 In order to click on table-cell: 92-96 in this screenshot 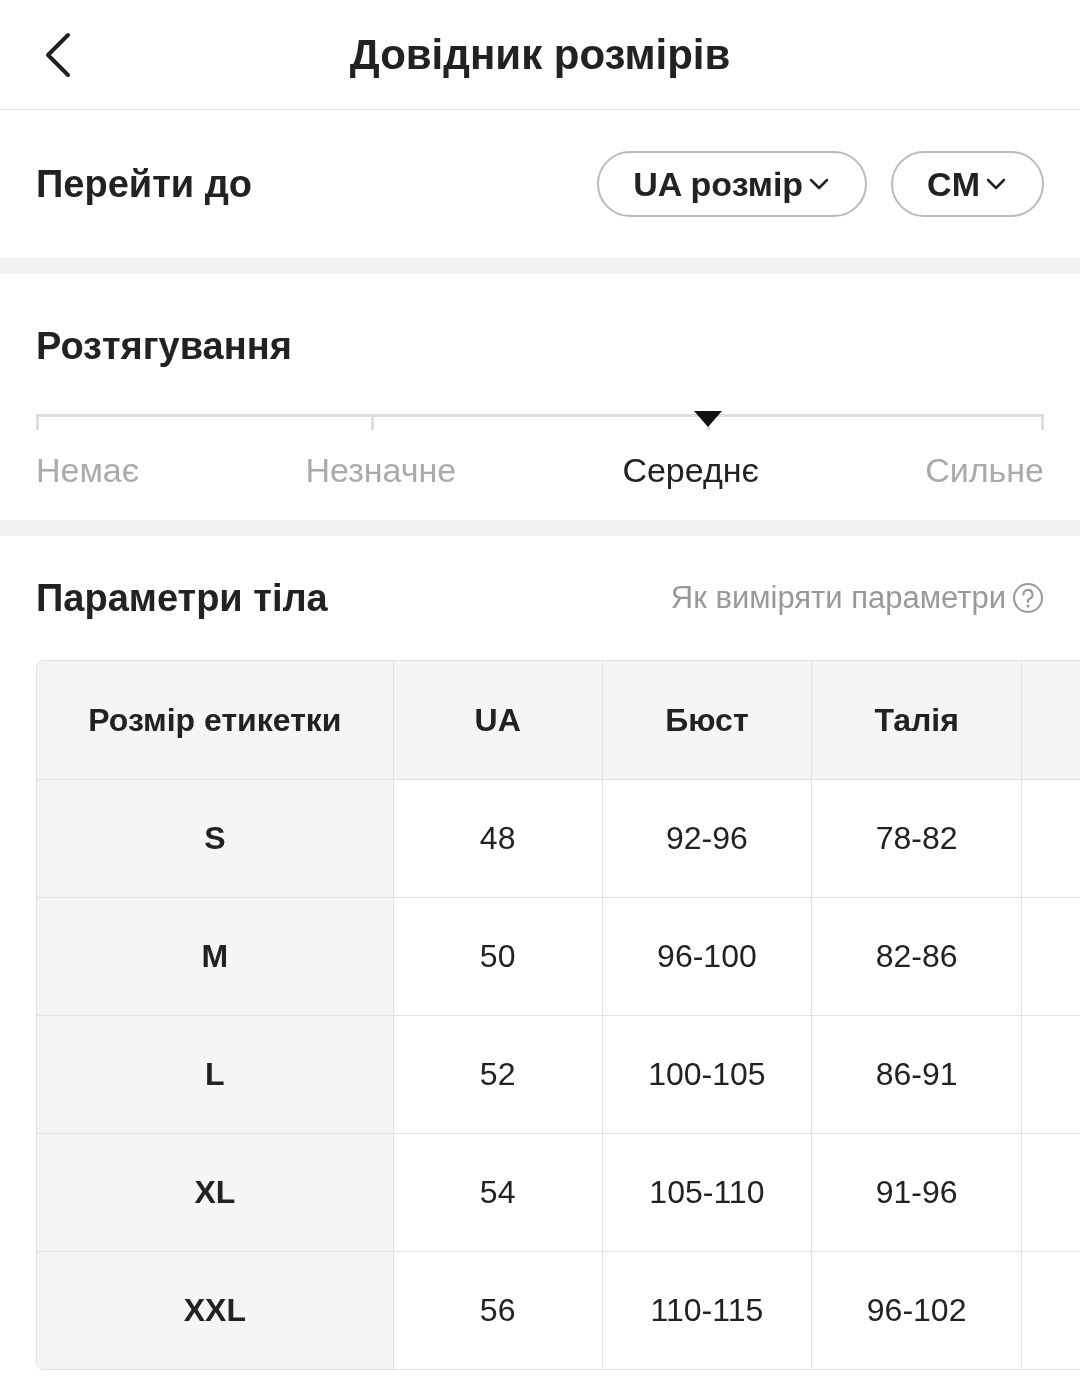, I will do `click(707, 838)`.